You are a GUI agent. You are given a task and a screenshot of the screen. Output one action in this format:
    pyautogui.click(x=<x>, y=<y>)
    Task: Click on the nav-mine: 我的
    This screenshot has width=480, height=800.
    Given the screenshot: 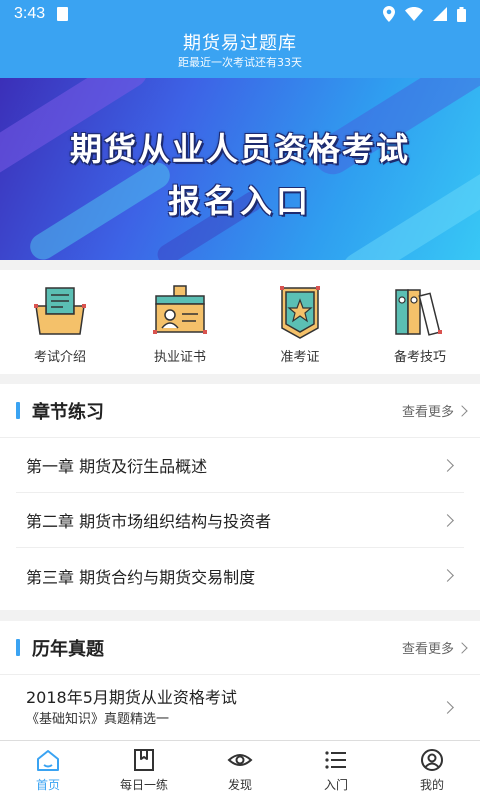 What is the action you would take?
    pyautogui.click(x=432, y=770)
    